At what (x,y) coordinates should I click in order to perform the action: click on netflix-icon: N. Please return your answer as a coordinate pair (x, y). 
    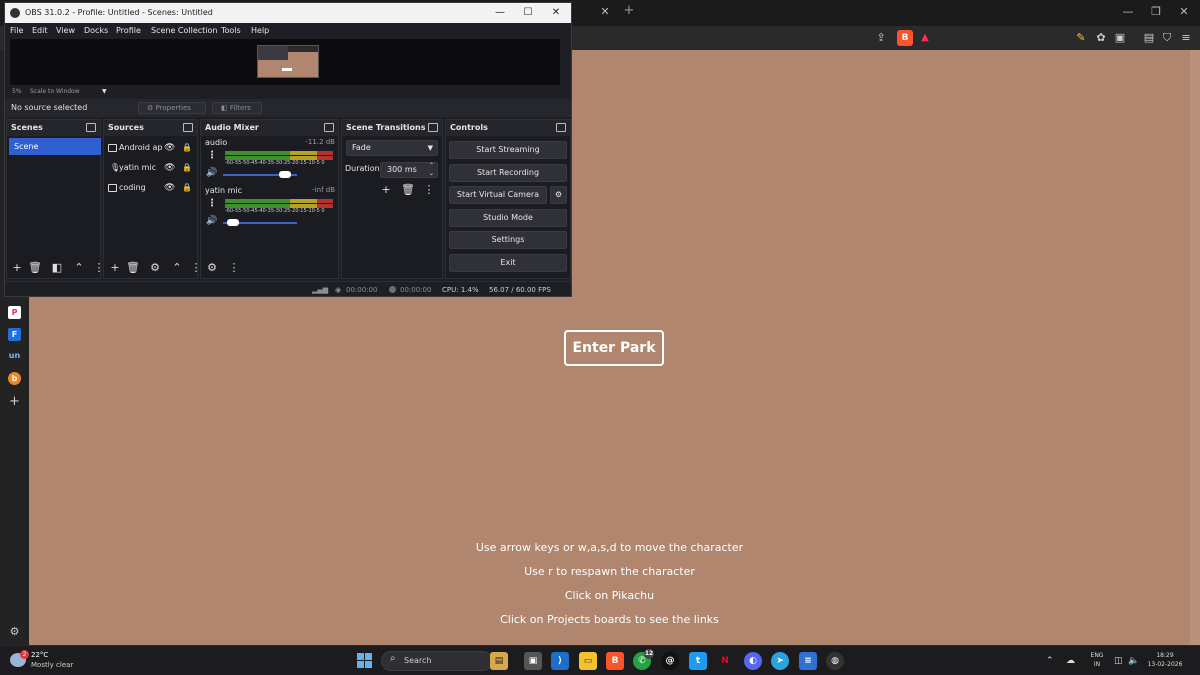
    Looking at the image, I should click on (725, 661).